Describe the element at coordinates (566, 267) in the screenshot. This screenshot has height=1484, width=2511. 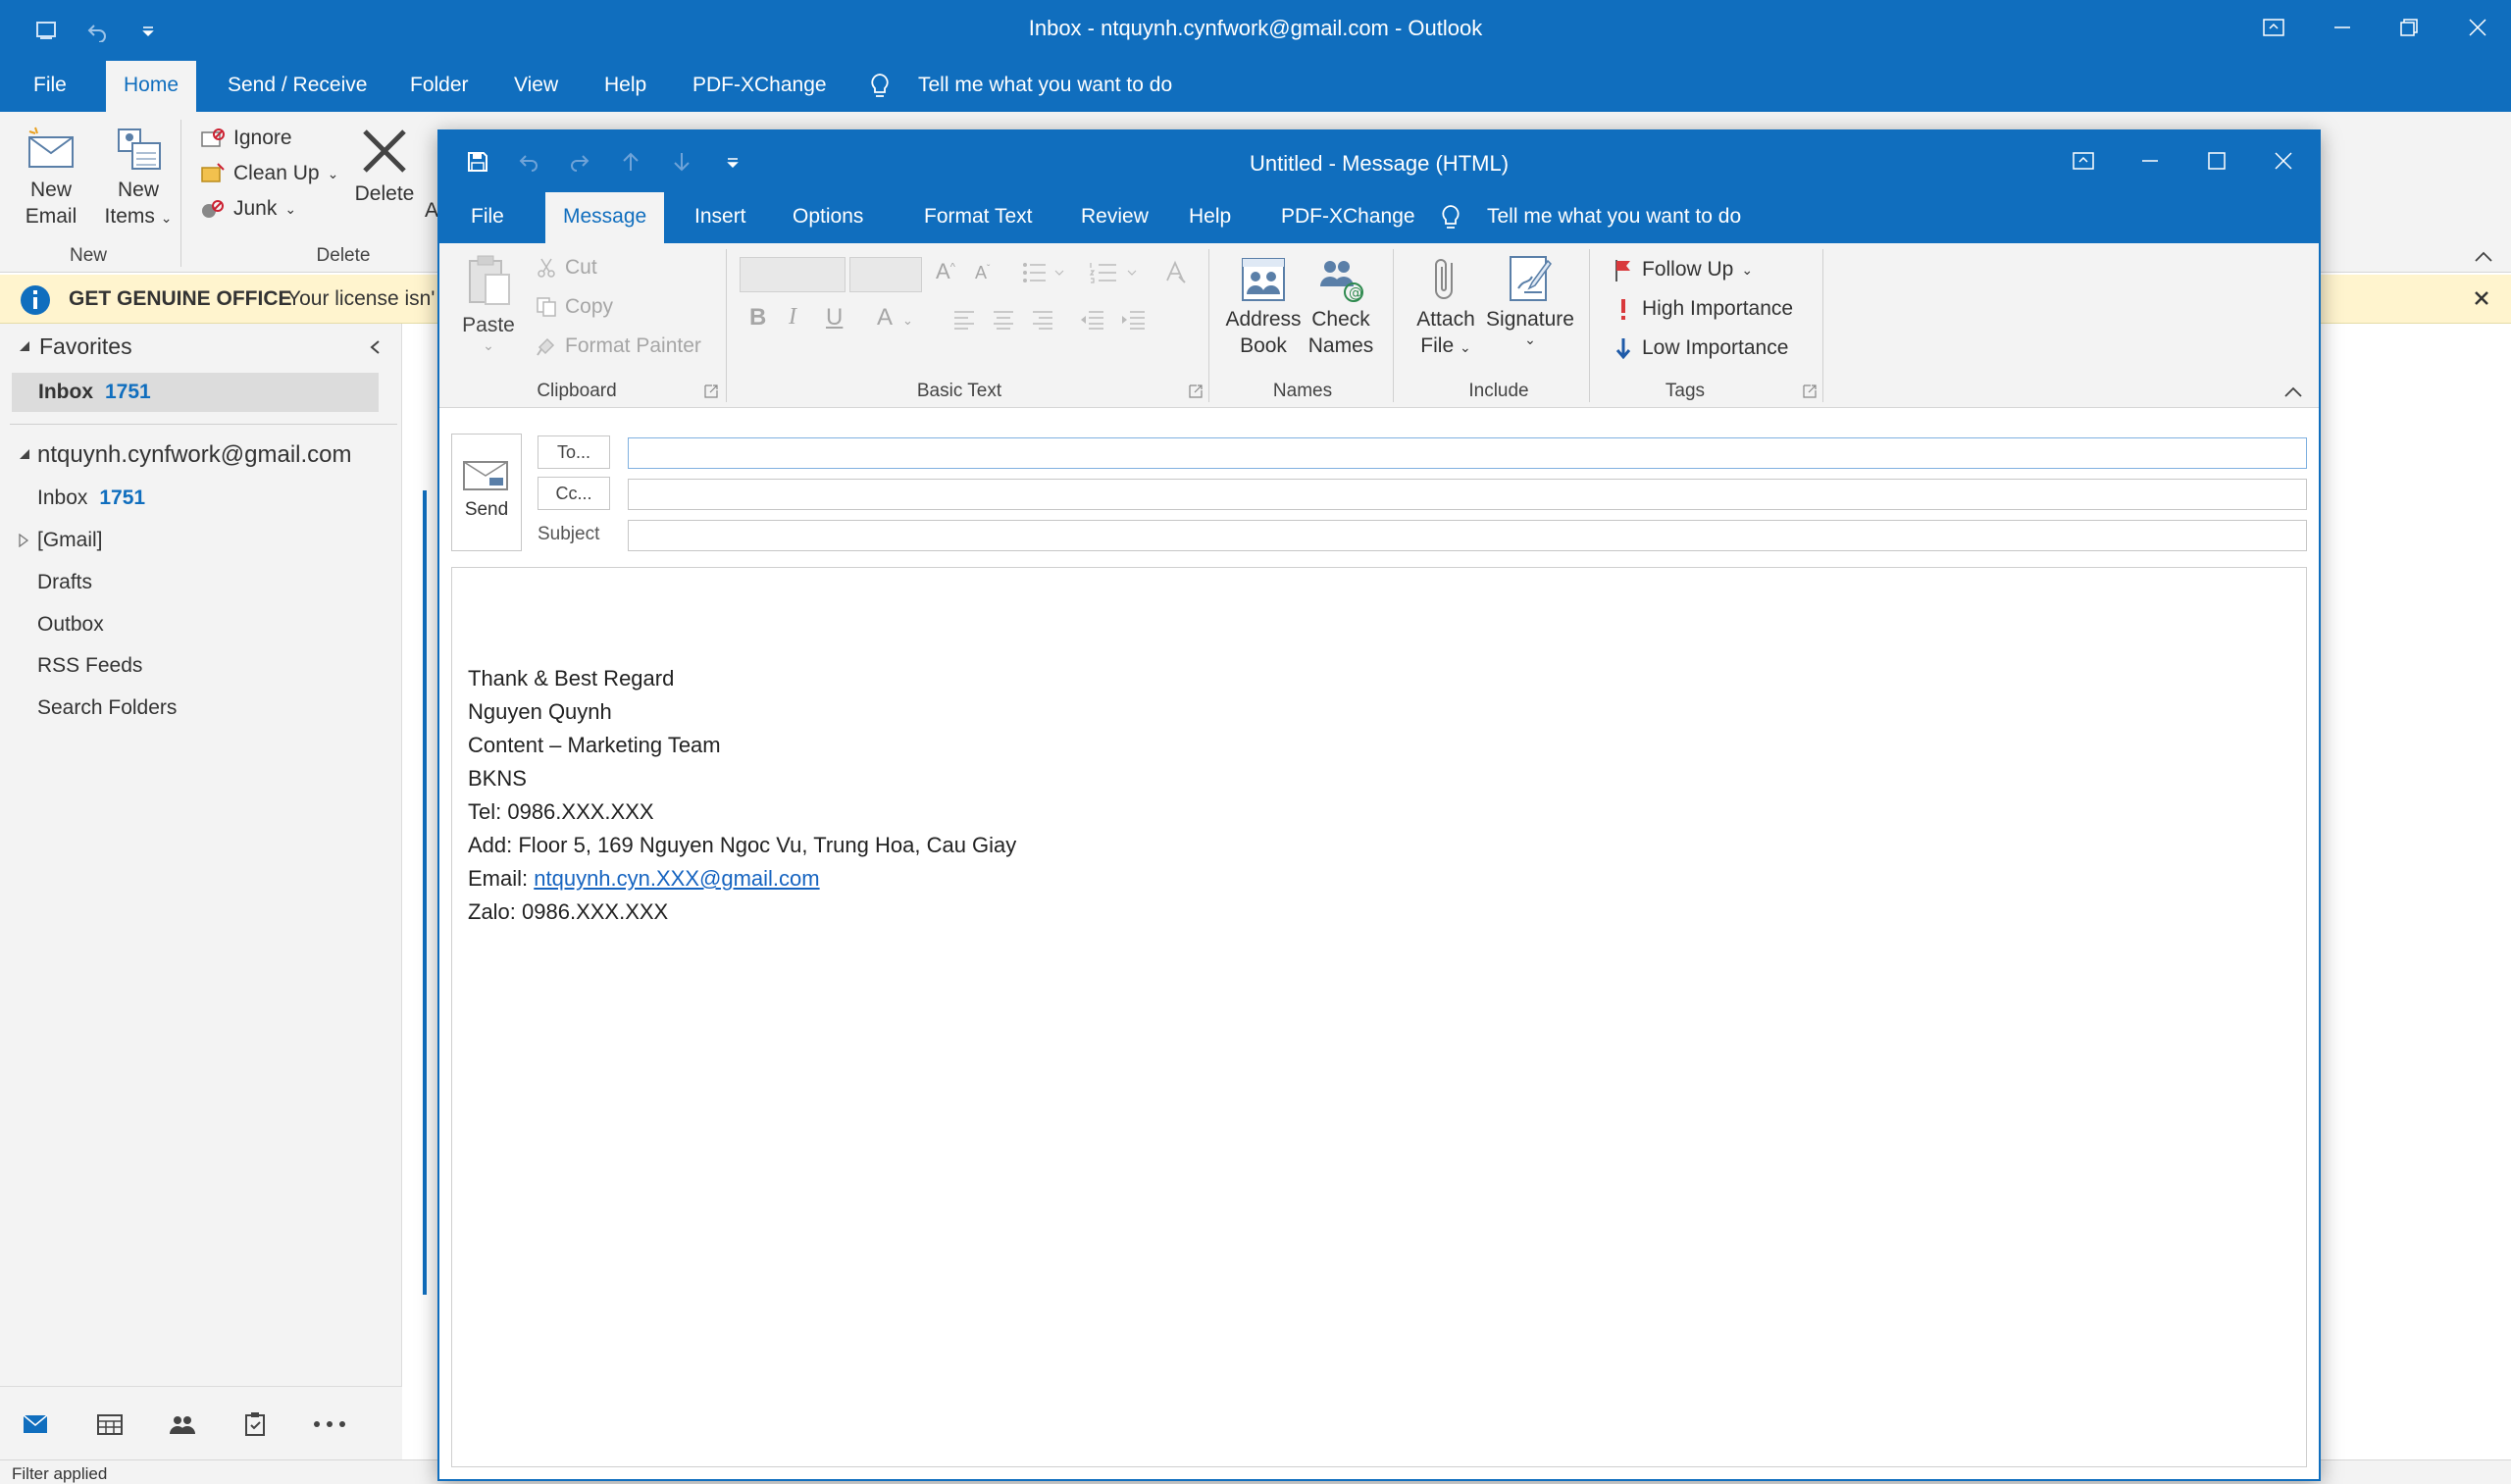
I see `cut-button: Cut` at that location.